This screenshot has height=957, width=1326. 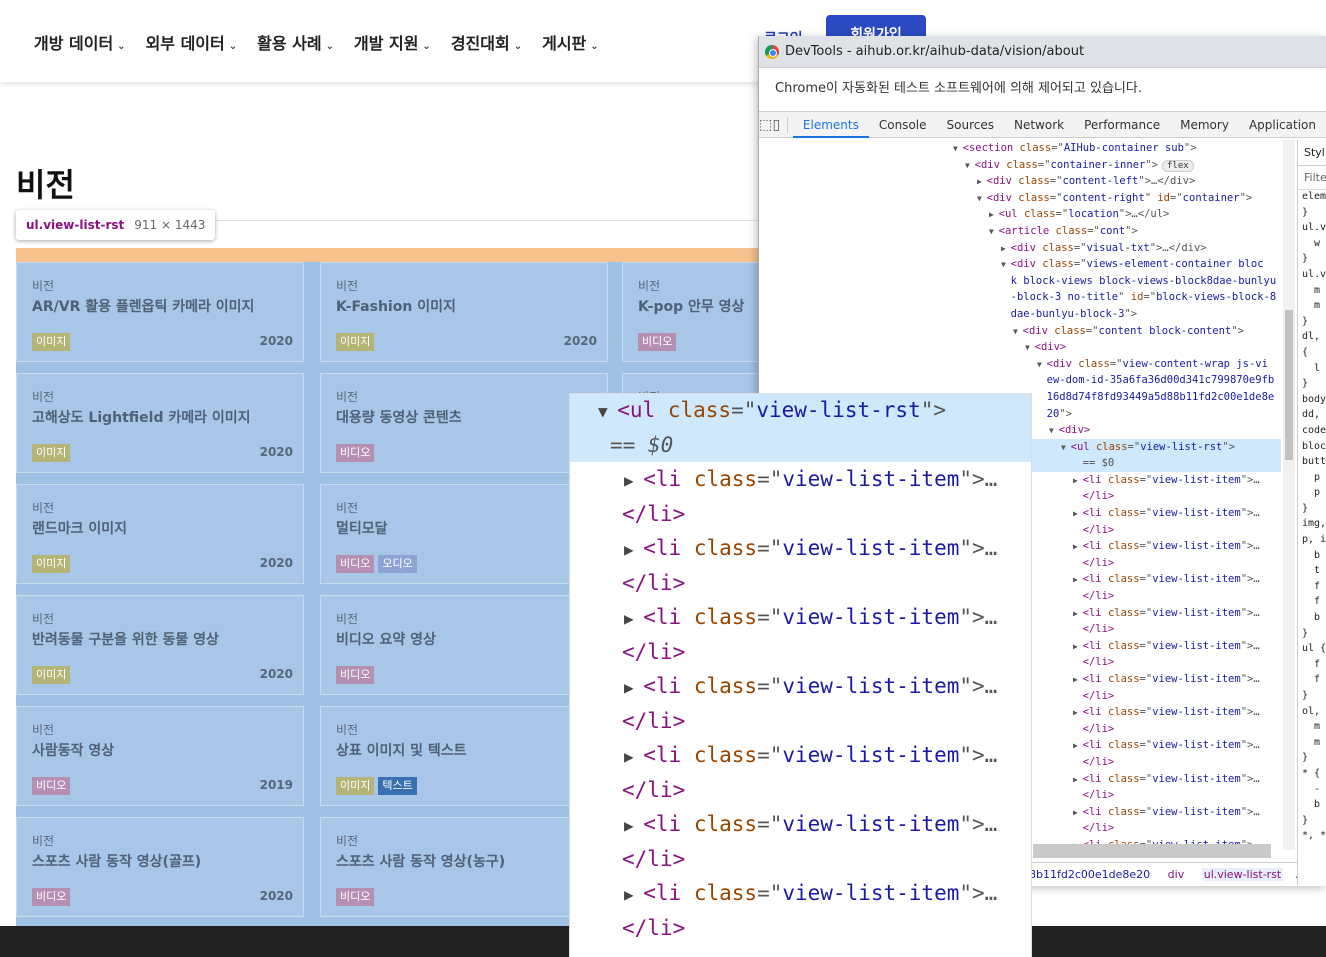 I want to click on dom-node-line: ▶ <ul class="location">…</ul>, so click(x=1020, y=214).